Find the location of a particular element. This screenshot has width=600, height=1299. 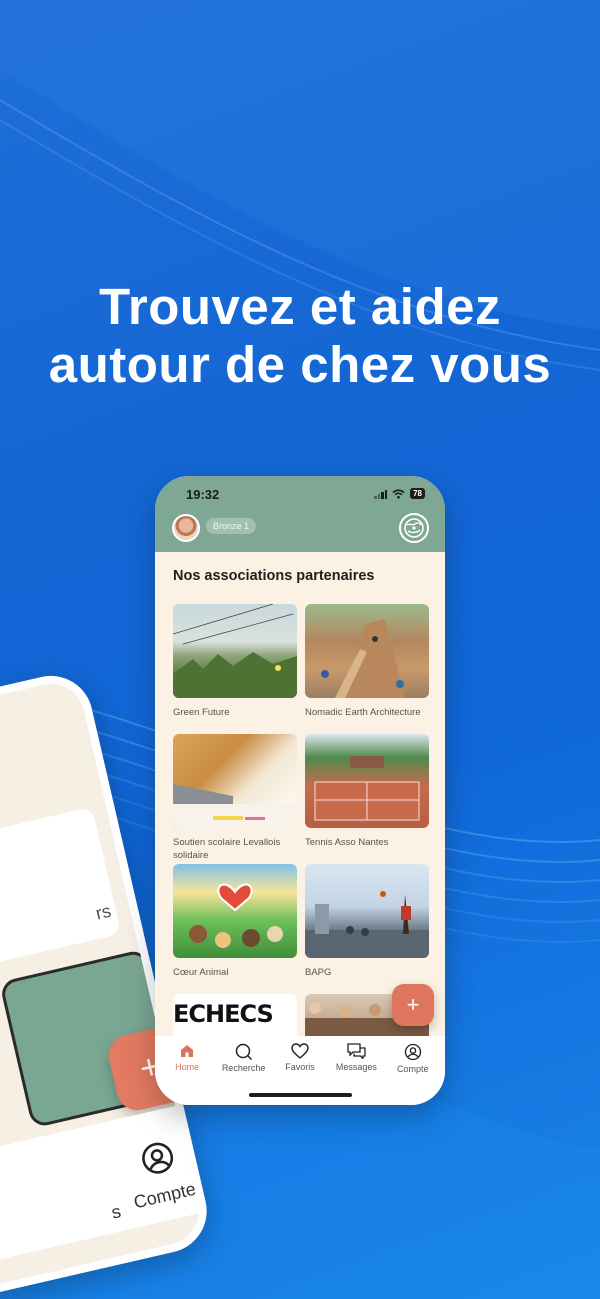

status-time: 19:32 is located at coordinates (203, 494).